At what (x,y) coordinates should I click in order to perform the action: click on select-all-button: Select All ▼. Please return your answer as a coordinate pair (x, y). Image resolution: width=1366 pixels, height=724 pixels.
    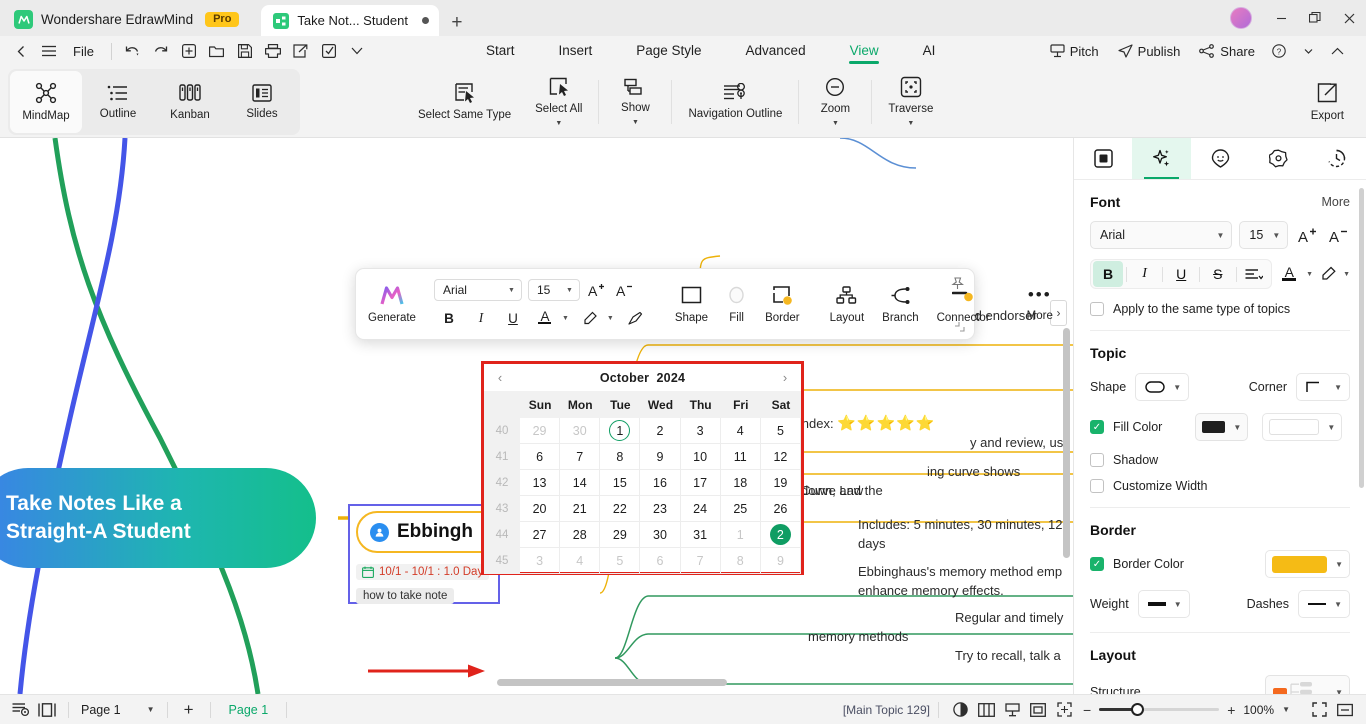
    Looking at the image, I should click on (558, 101).